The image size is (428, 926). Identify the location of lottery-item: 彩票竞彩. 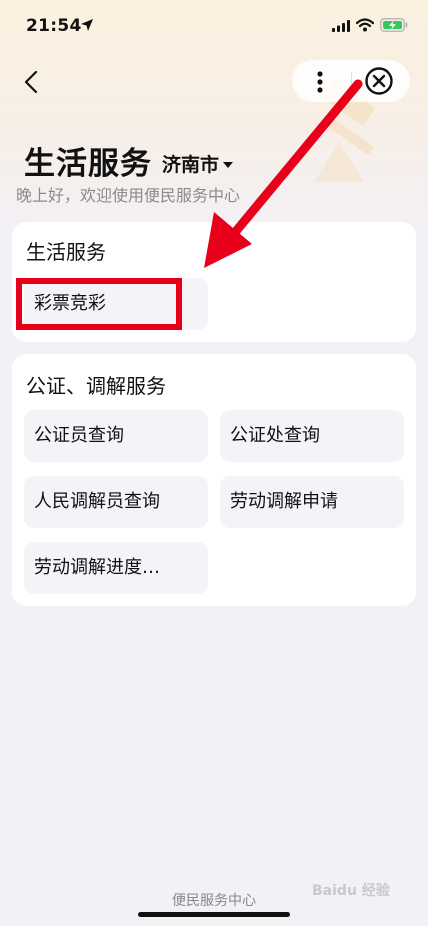
(116, 304).